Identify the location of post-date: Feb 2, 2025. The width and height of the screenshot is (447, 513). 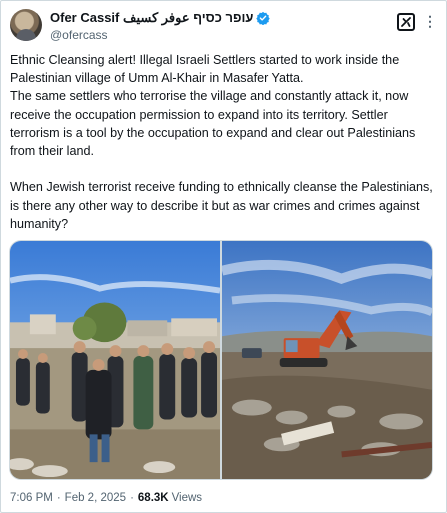
(95, 498).